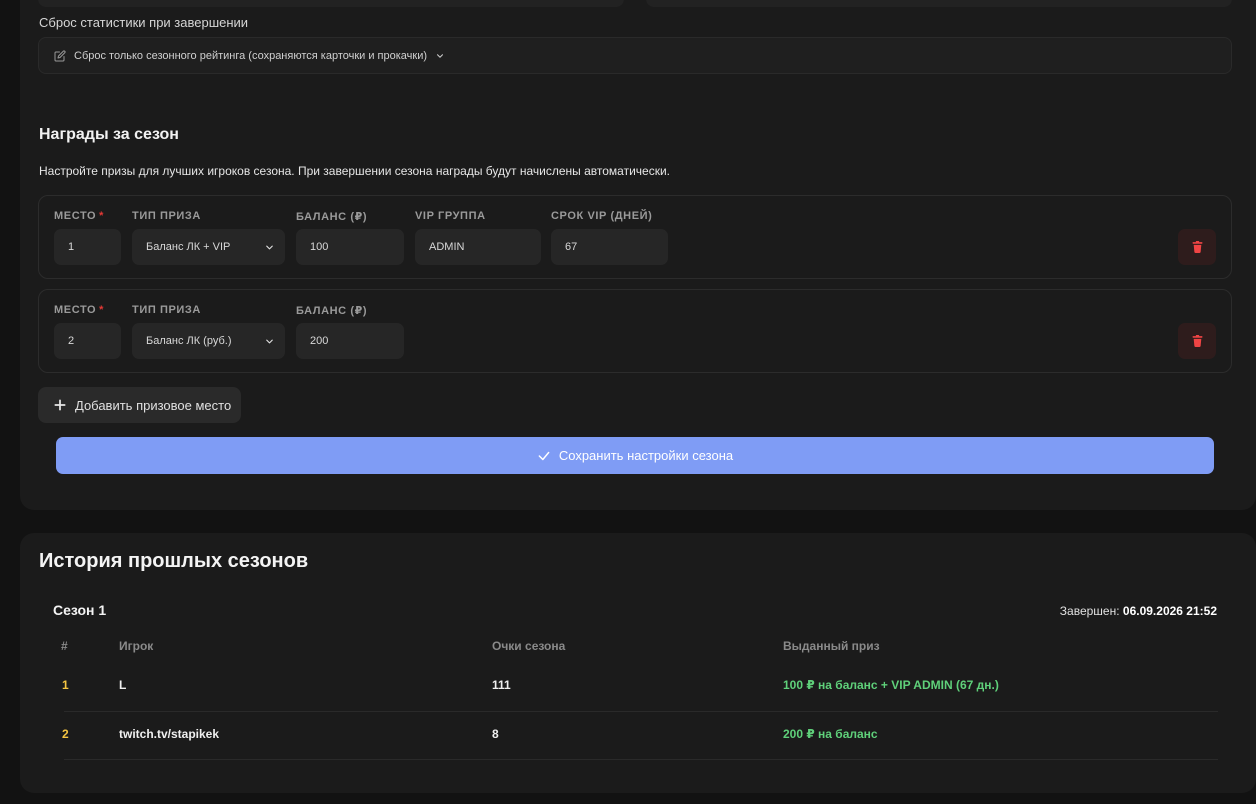 This screenshot has width=1256, height=804. I want to click on add-prize-button: Добавить призовое место, so click(139, 405).